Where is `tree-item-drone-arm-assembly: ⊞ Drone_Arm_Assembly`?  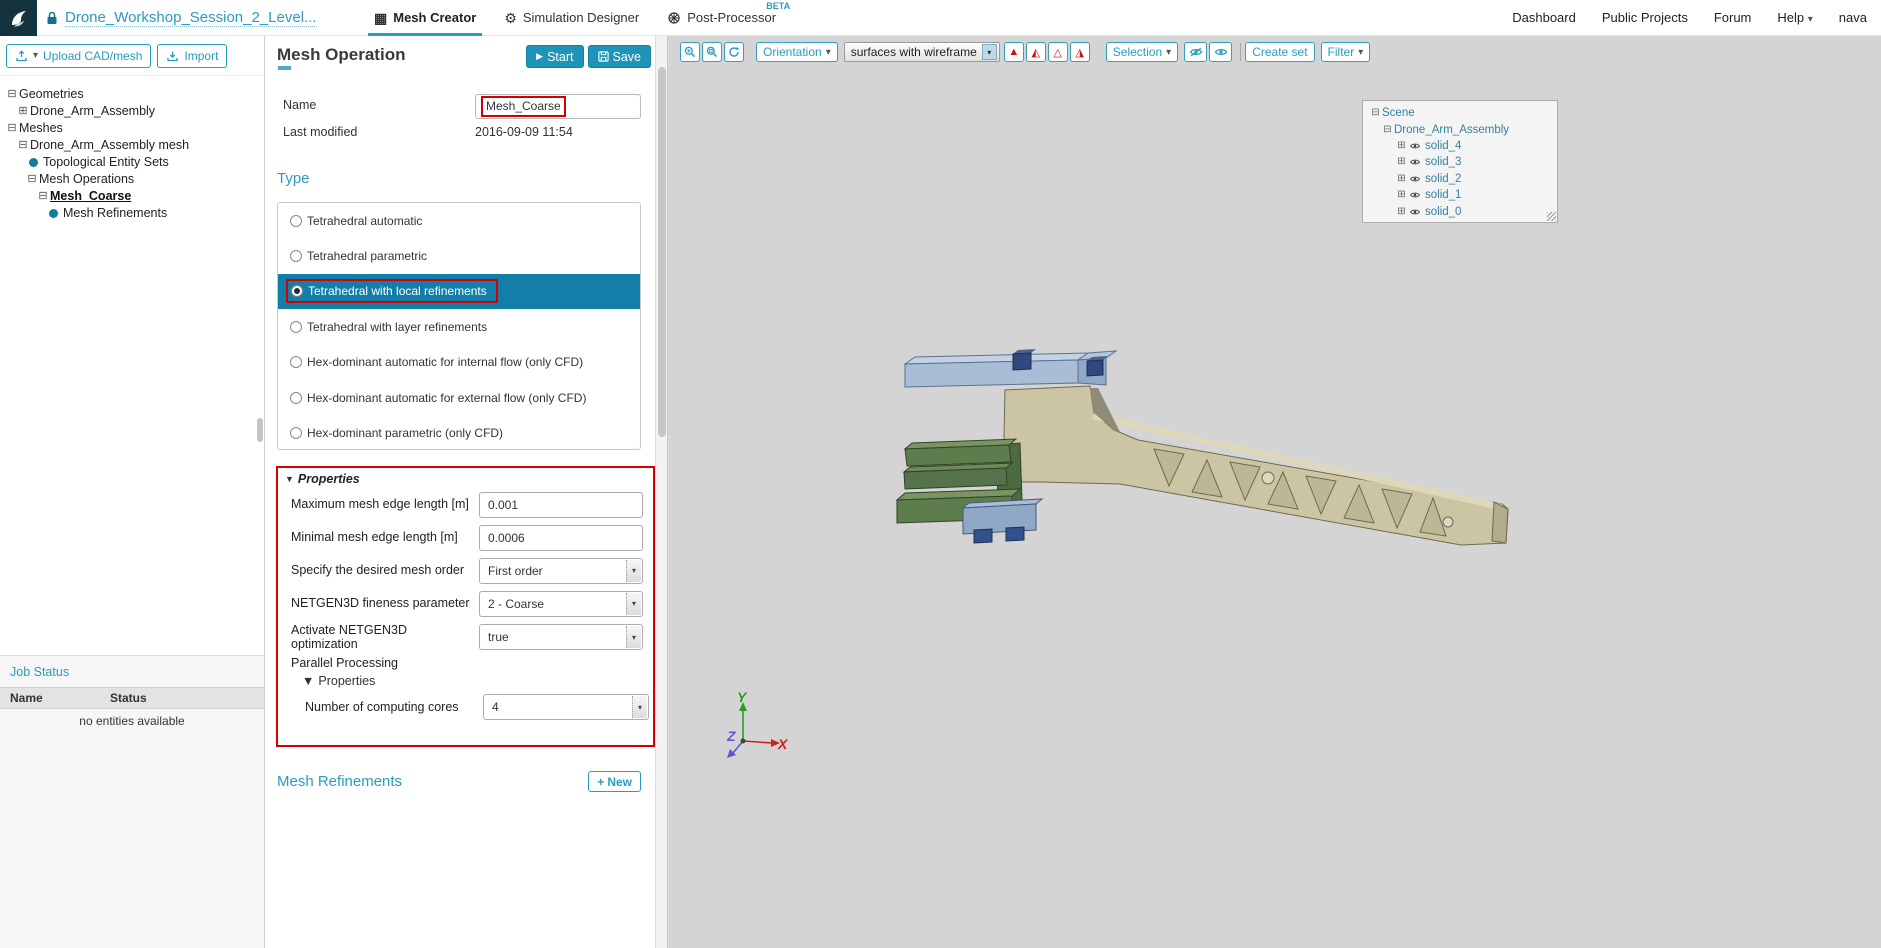 tree-item-drone-arm-assembly: ⊞ Drone_Arm_Assembly is located at coordinates (140, 111).